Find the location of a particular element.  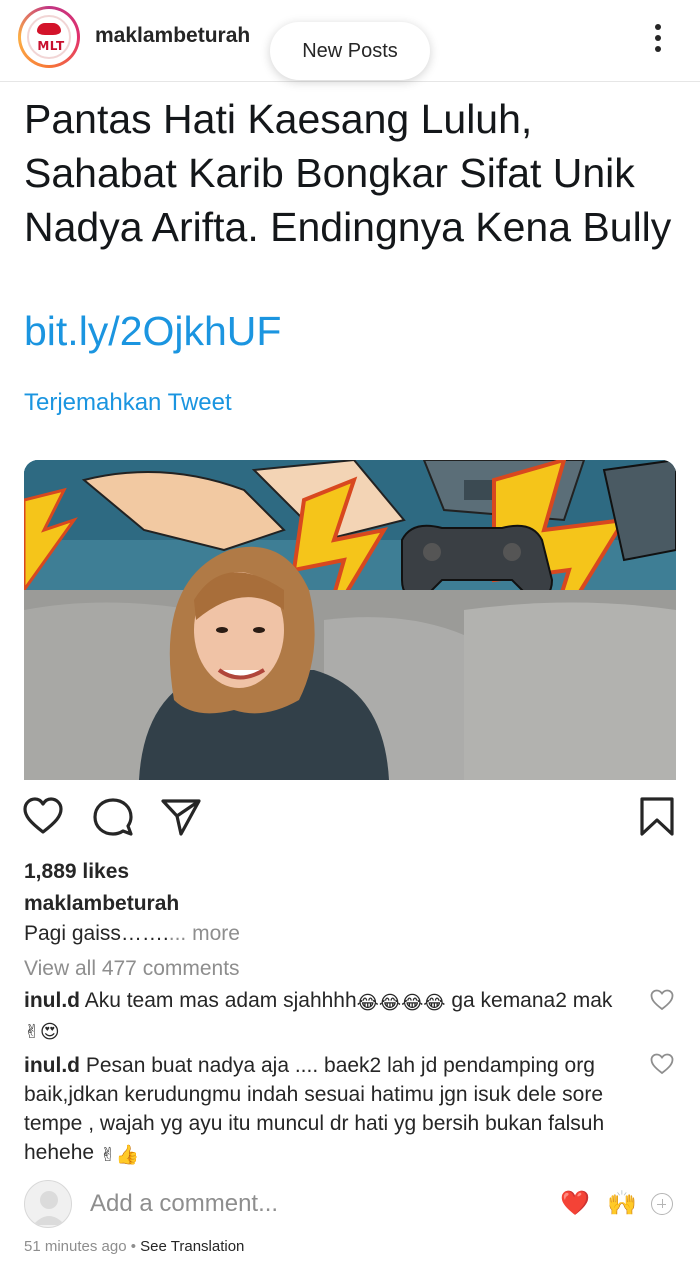

see-translation-link: See Translation is located at coordinates (192, 1246).